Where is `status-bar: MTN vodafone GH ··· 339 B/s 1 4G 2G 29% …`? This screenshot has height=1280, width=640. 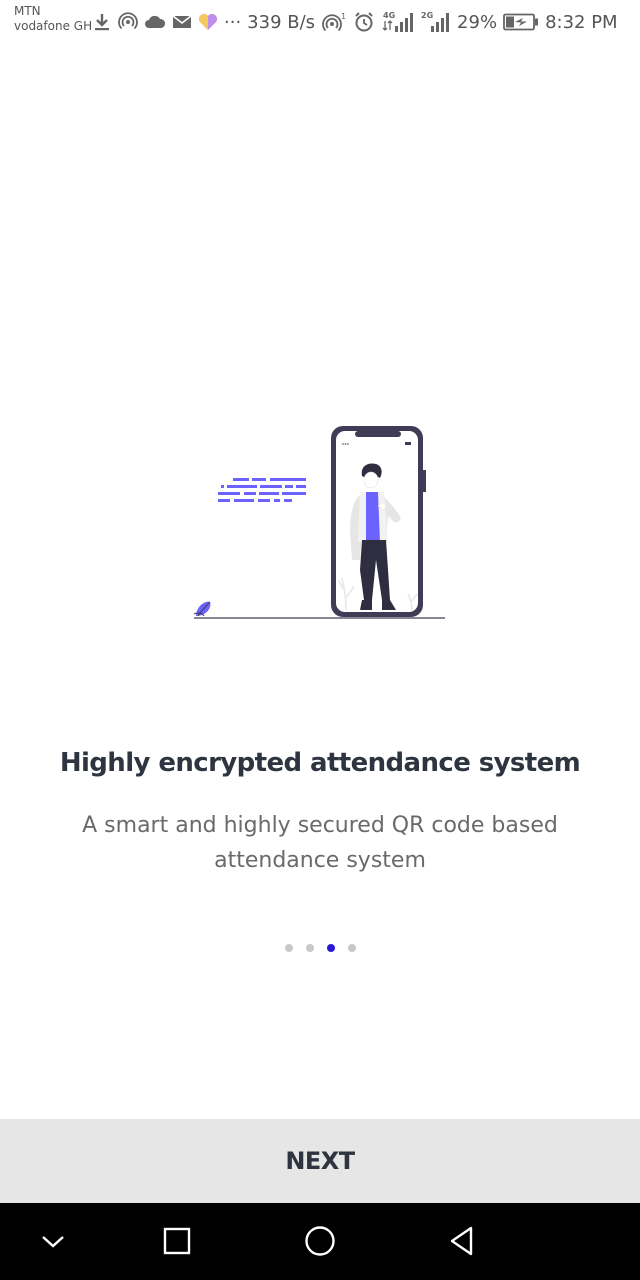 status-bar: MTN vodafone GH ··· 339 B/s 1 4G 2G 29% … is located at coordinates (320, 21).